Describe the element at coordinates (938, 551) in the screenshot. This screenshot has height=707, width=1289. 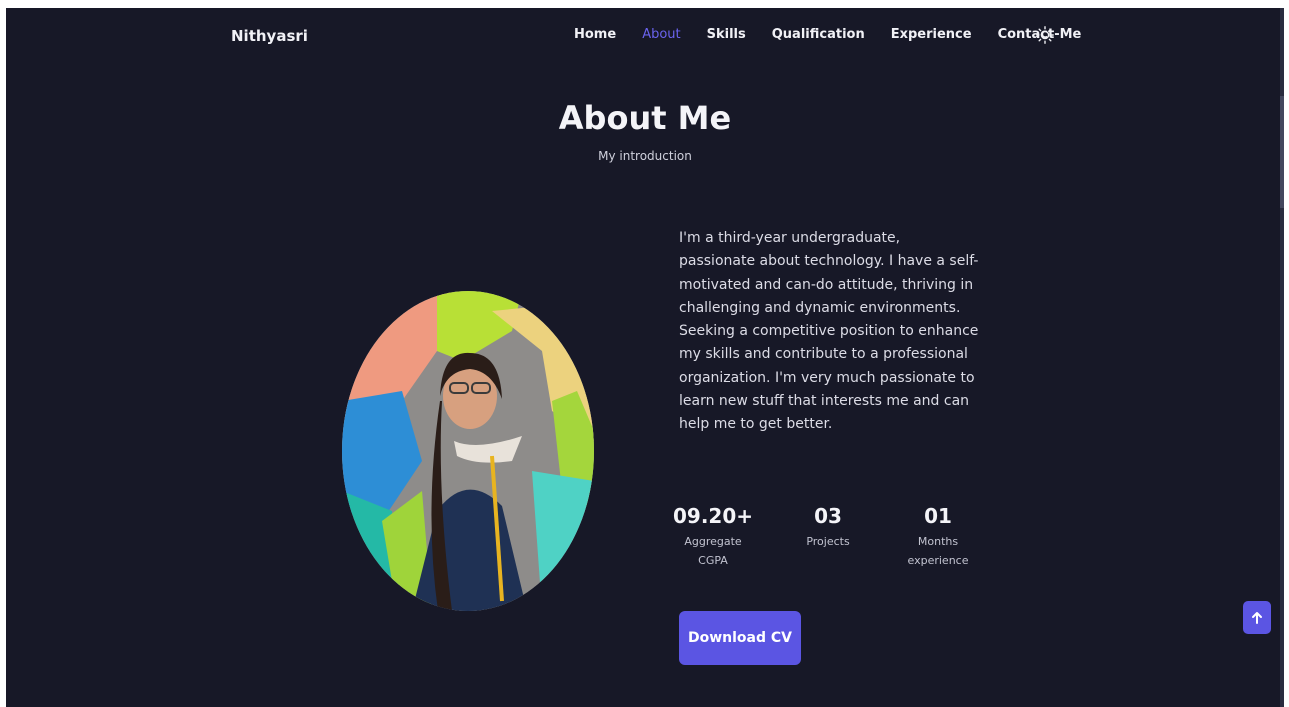
I see `stat-label: Months experience` at that location.